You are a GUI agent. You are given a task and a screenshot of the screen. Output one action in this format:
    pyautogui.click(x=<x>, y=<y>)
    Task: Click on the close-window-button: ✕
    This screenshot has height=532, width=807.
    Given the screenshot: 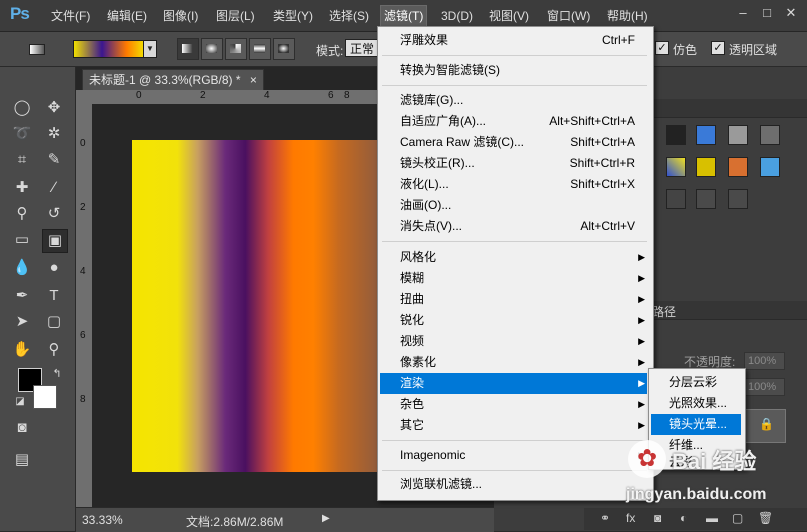 What is the action you would take?
    pyautogui.click(x=791, y=13)
    